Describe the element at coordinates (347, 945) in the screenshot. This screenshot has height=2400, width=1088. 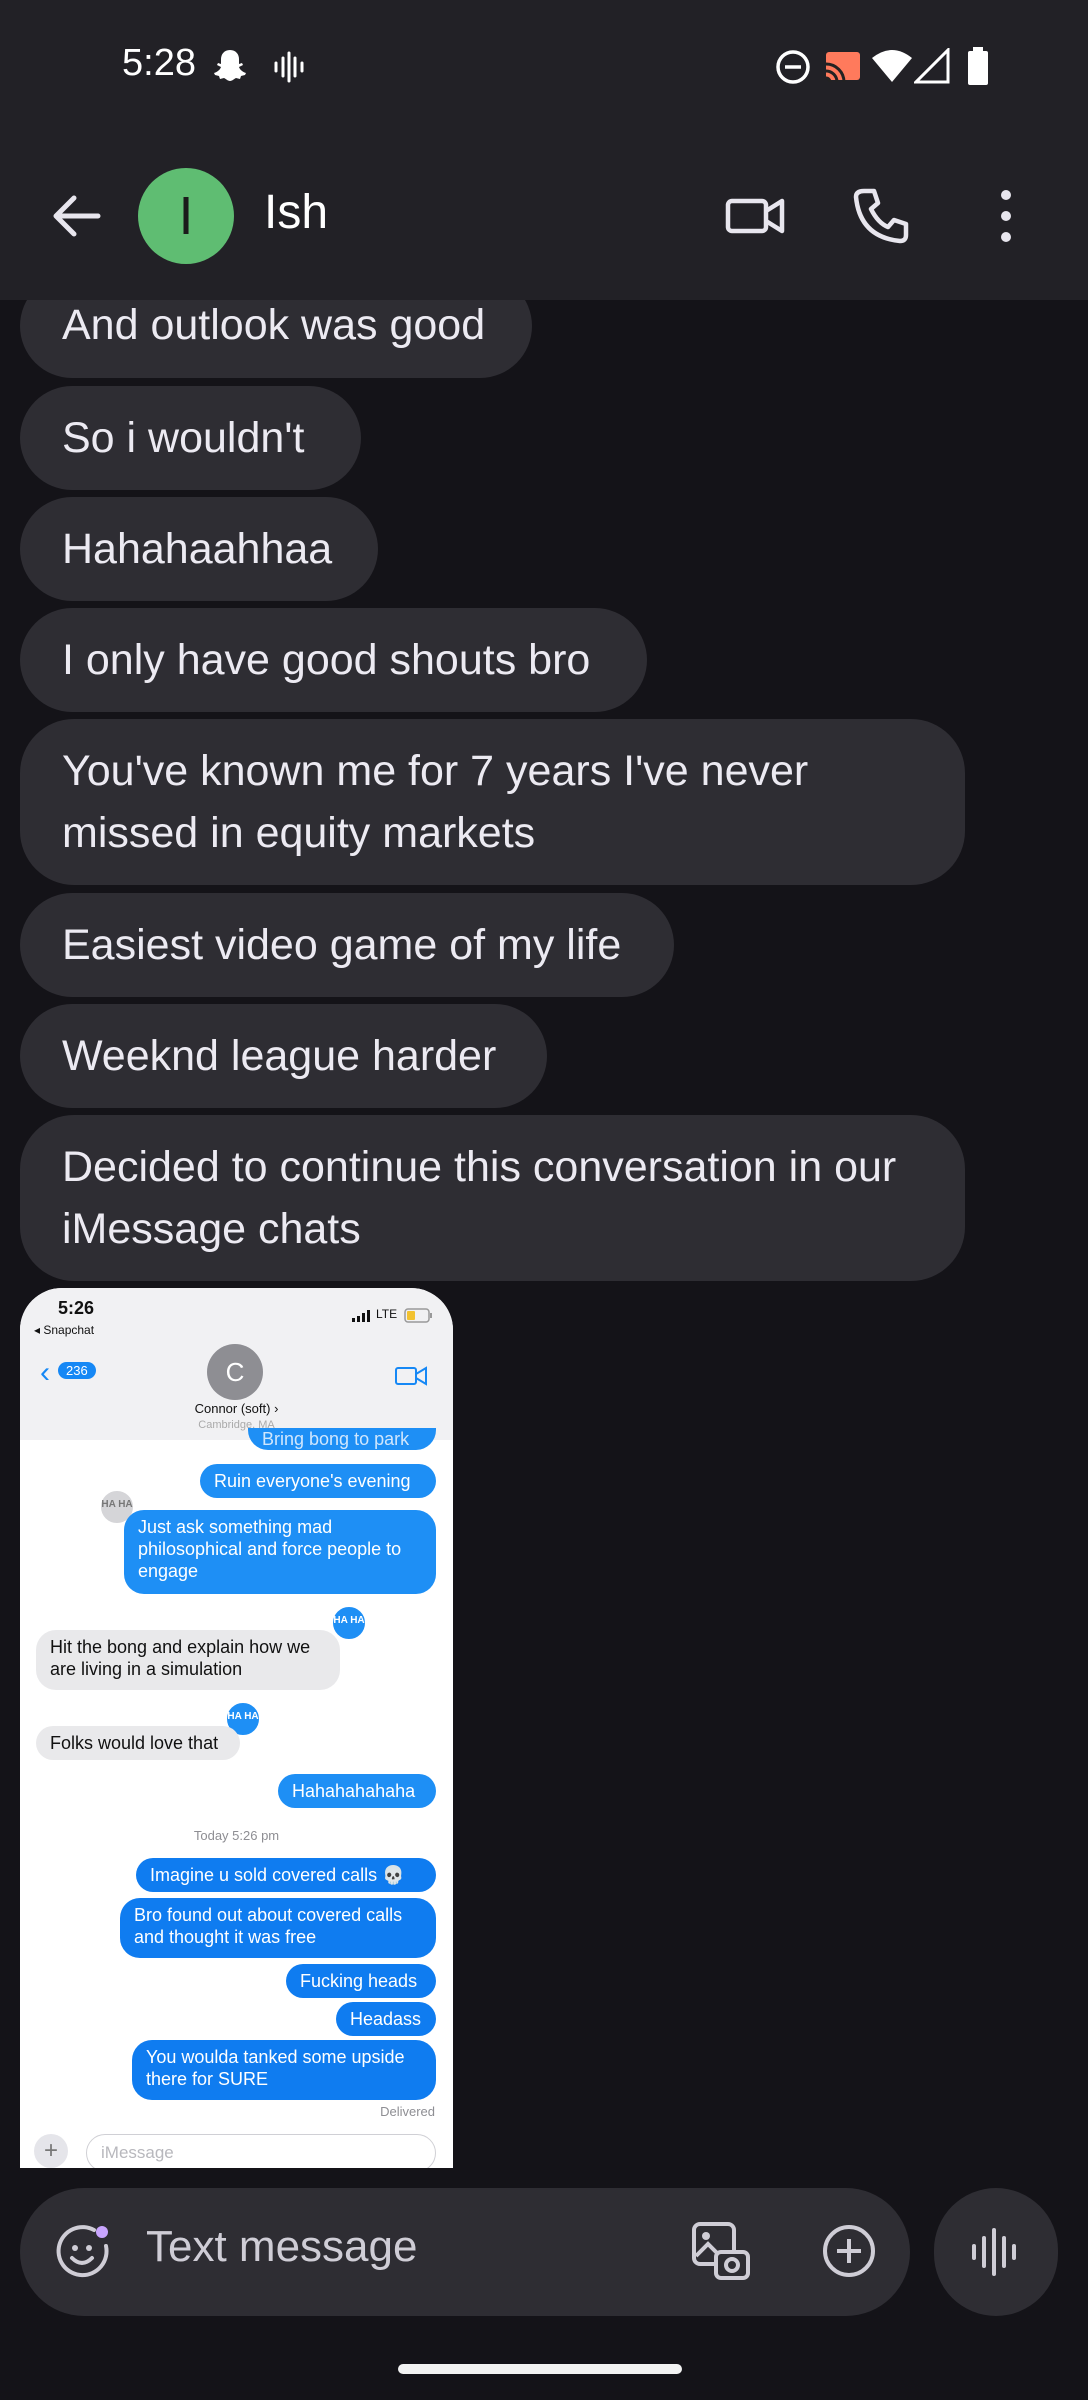
I see `message-bubble: Easiest video game of my life` at that location.